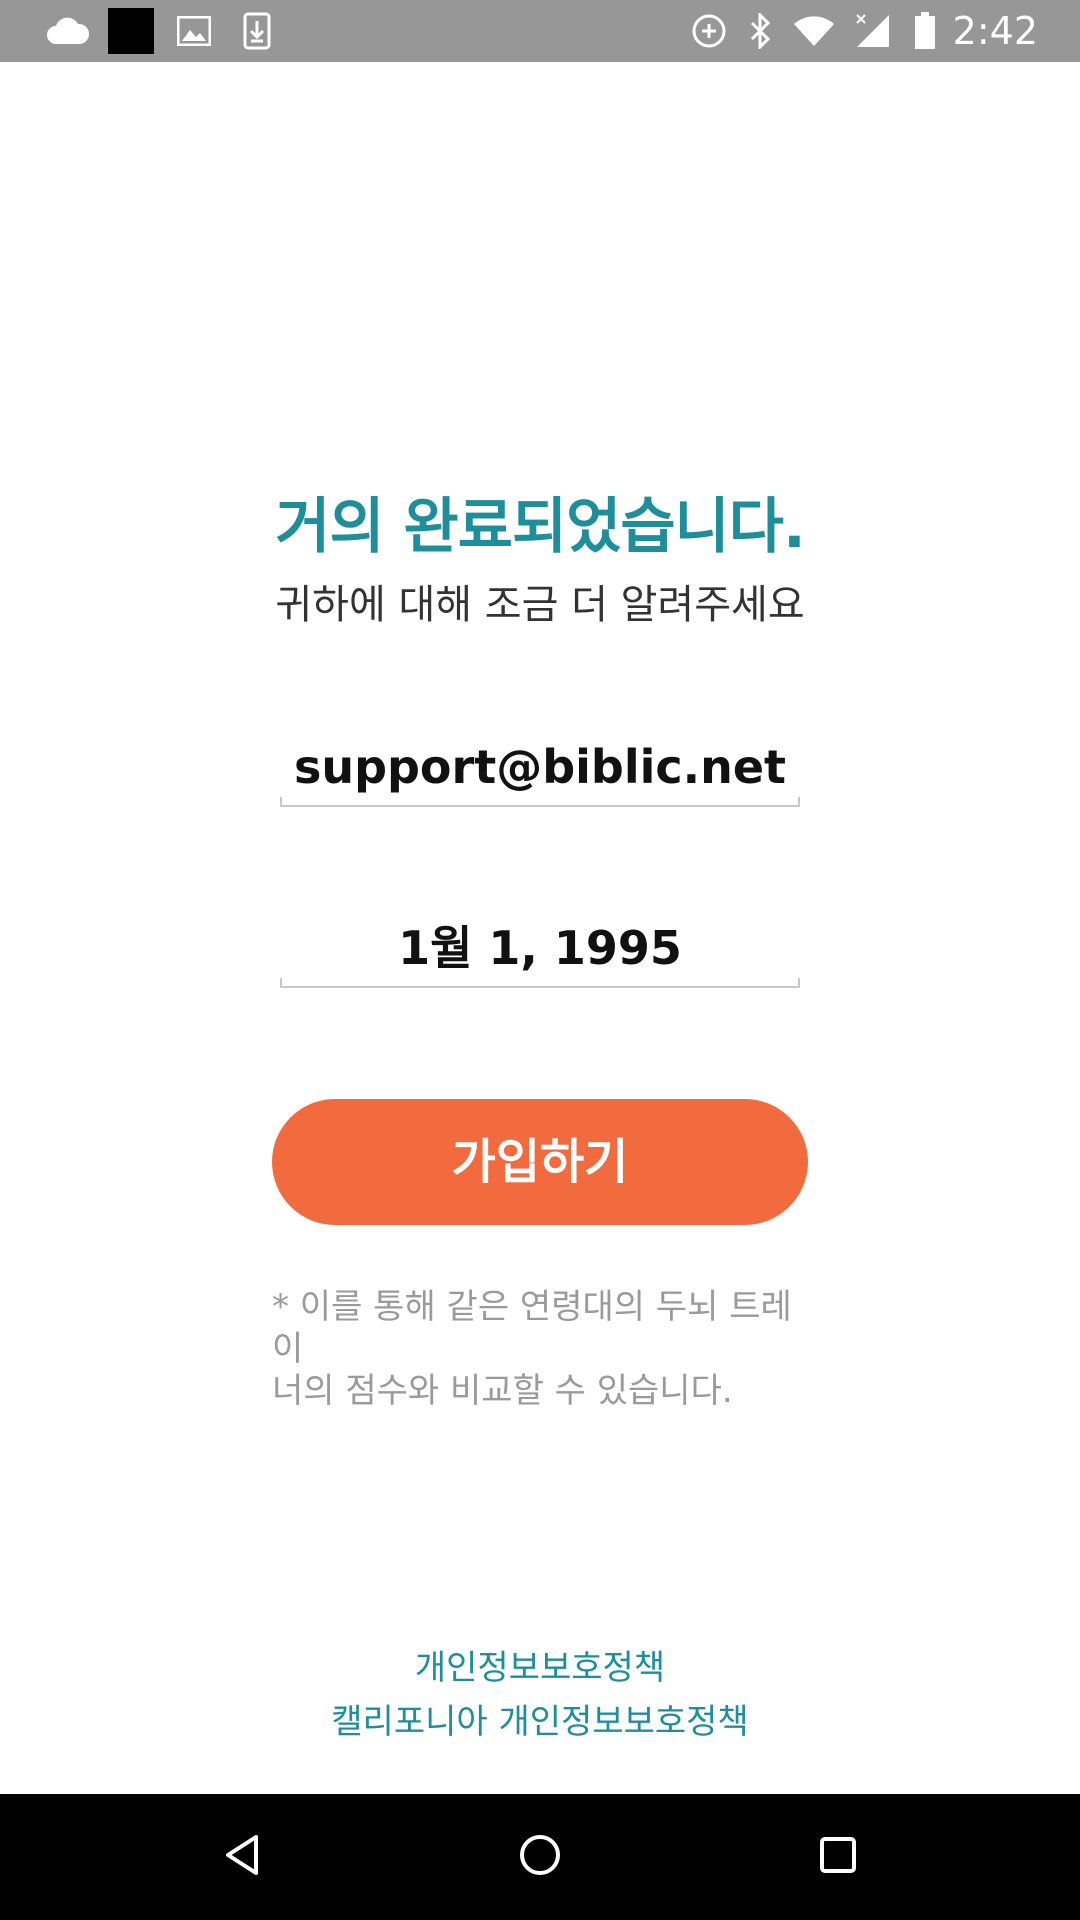  Describe the element at coordinates (131, 31) in the screenshot. I see `black-square-icon` at that location.